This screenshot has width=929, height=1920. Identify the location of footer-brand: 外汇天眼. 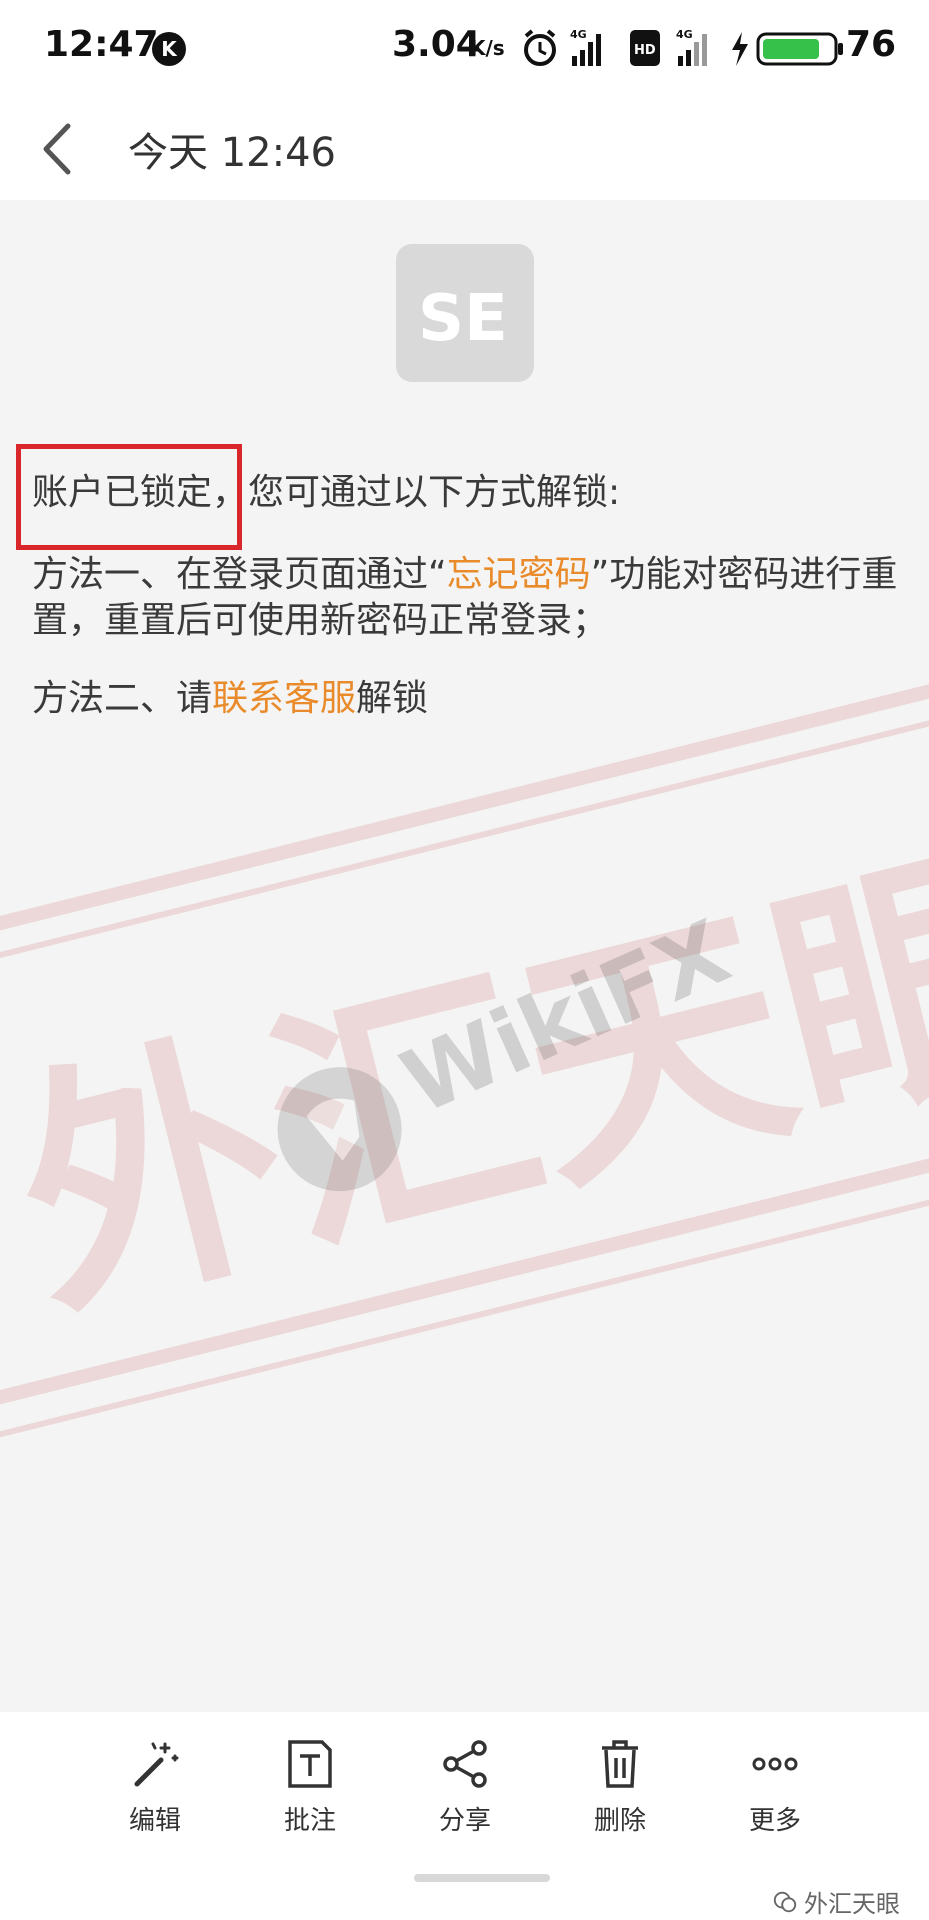
(836, 1901).